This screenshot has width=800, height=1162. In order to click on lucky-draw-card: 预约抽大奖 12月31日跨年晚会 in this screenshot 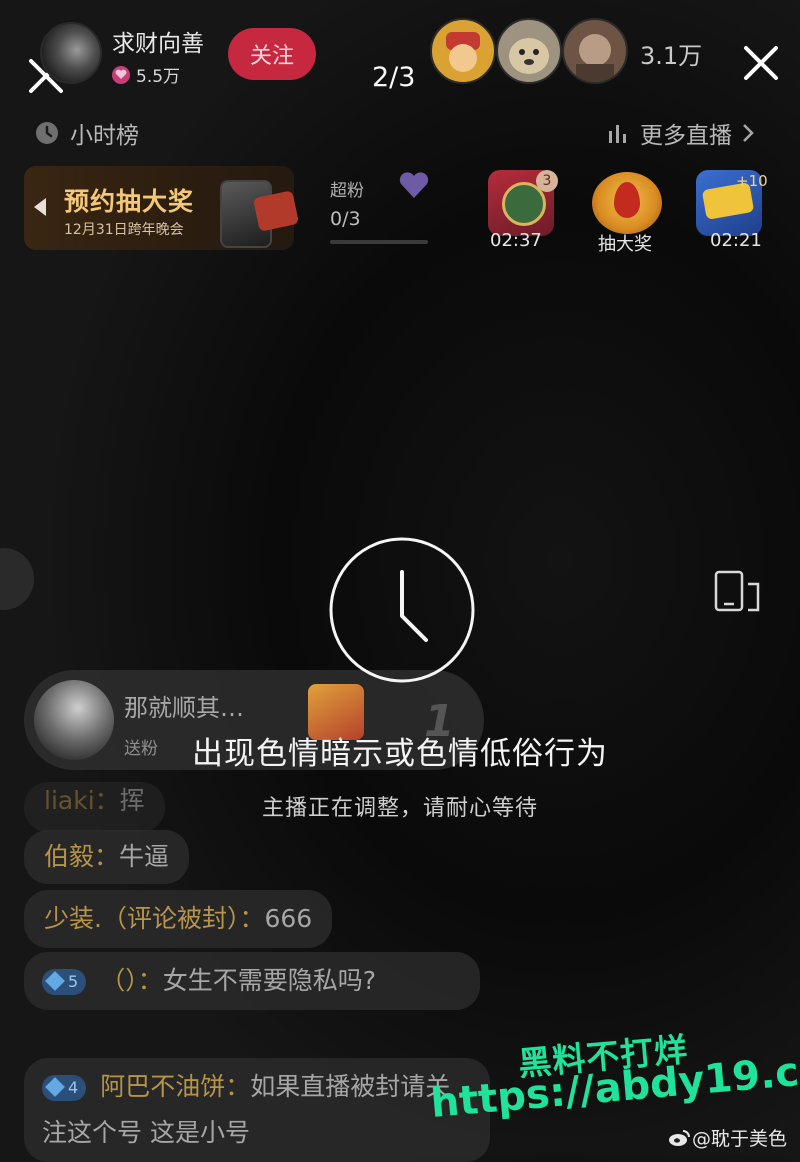, I will do `click(162, 208)`.